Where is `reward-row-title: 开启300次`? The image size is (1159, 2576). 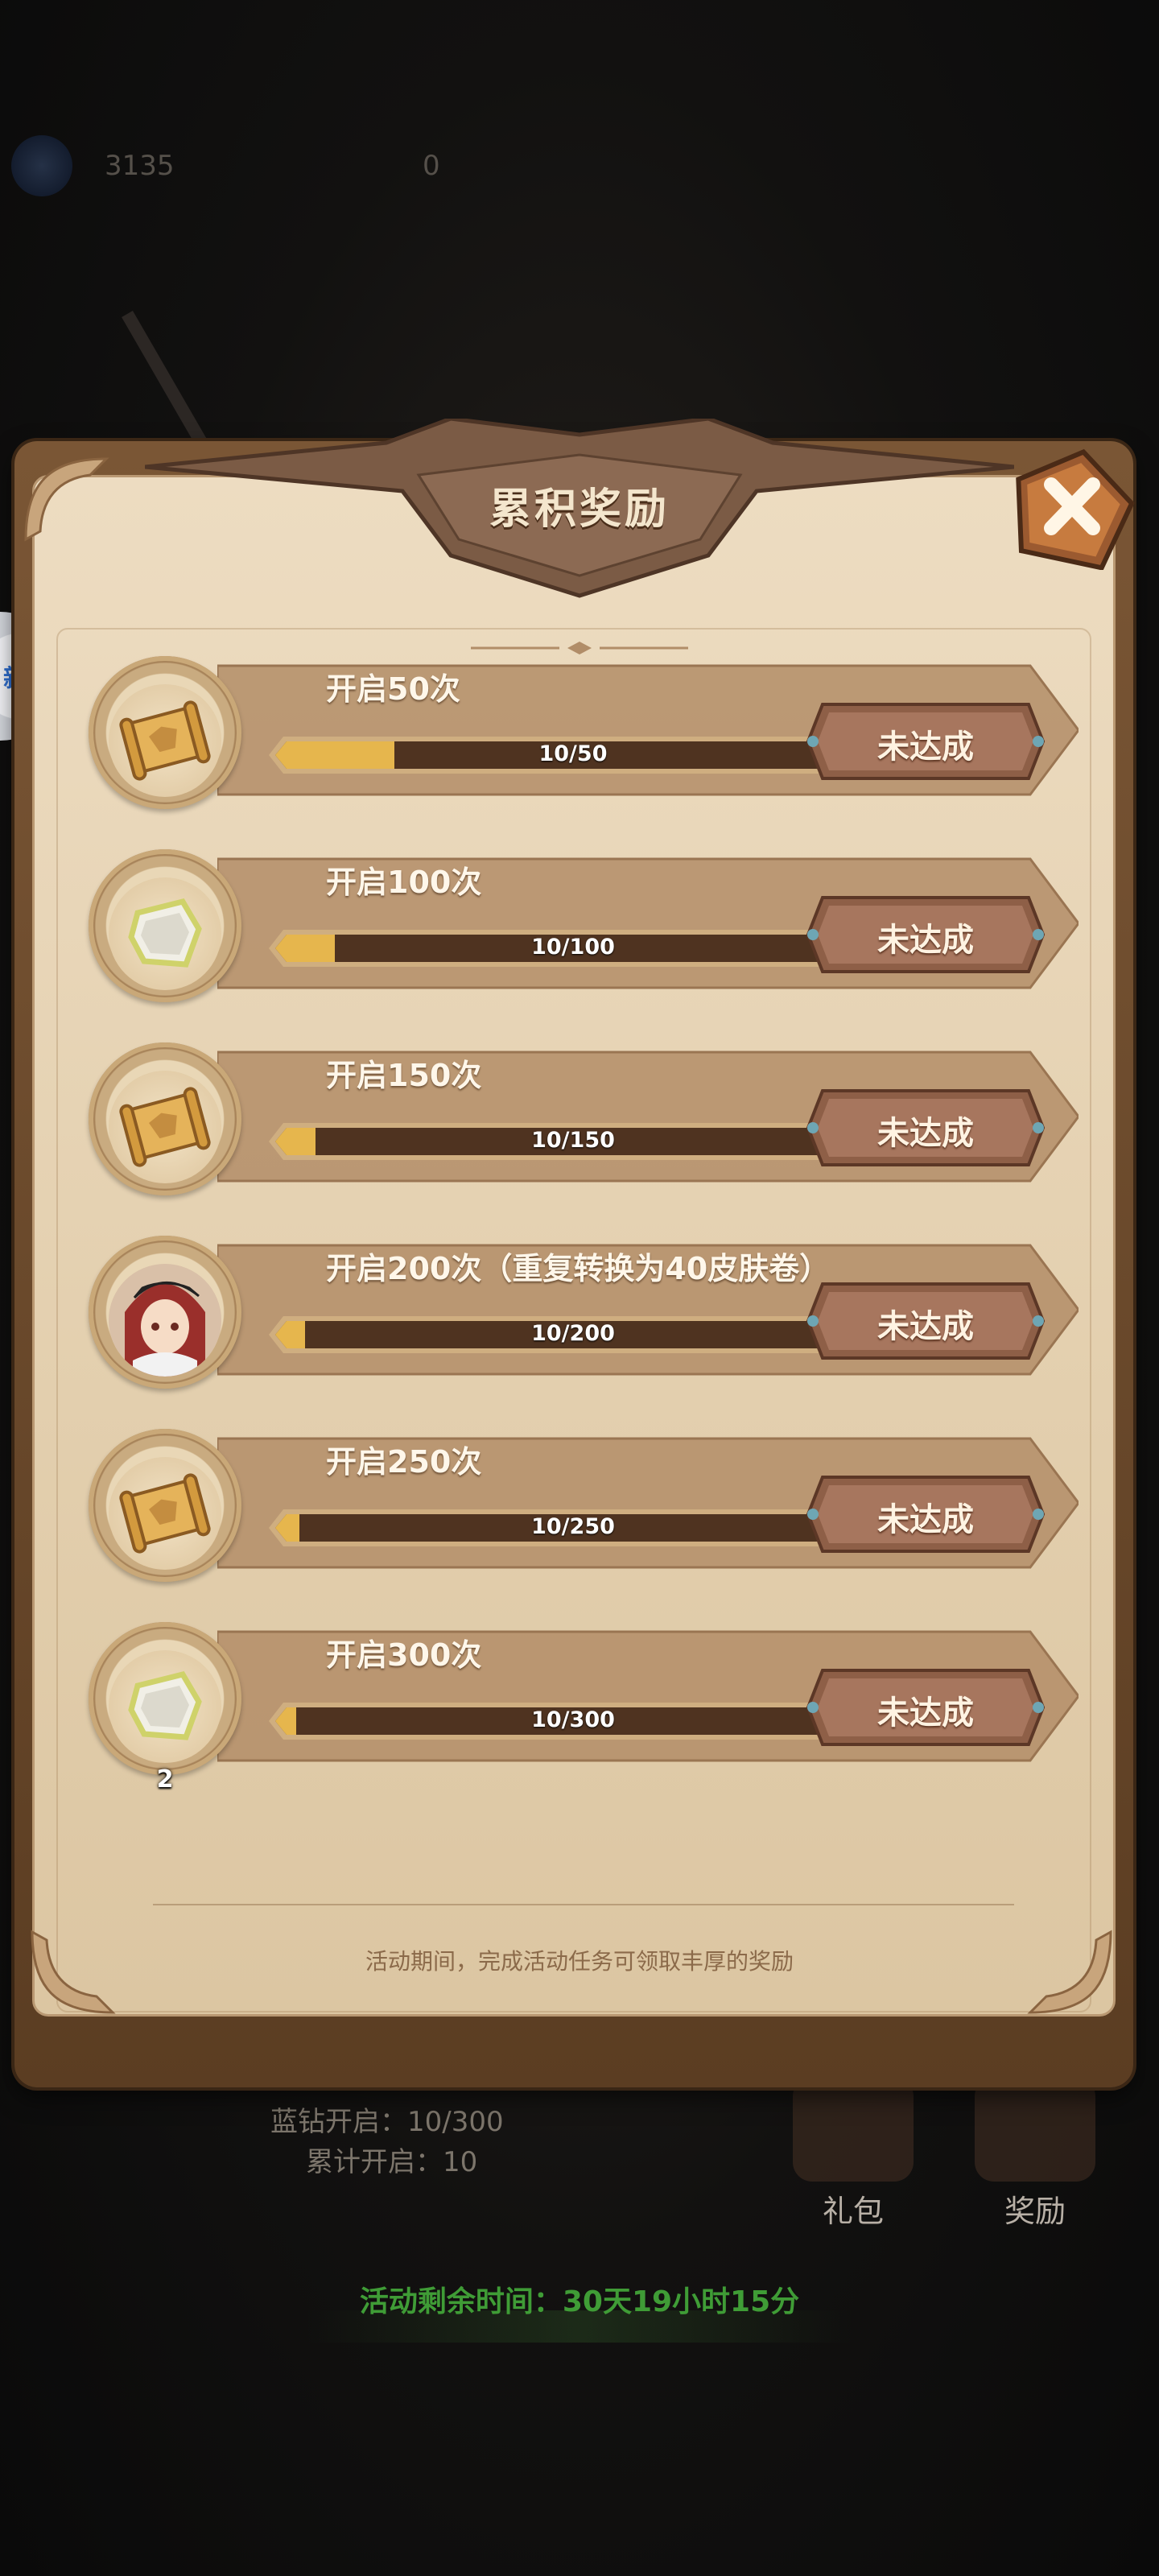 reward-row-title: 开启300次 is located at coordinates (404, 1655).